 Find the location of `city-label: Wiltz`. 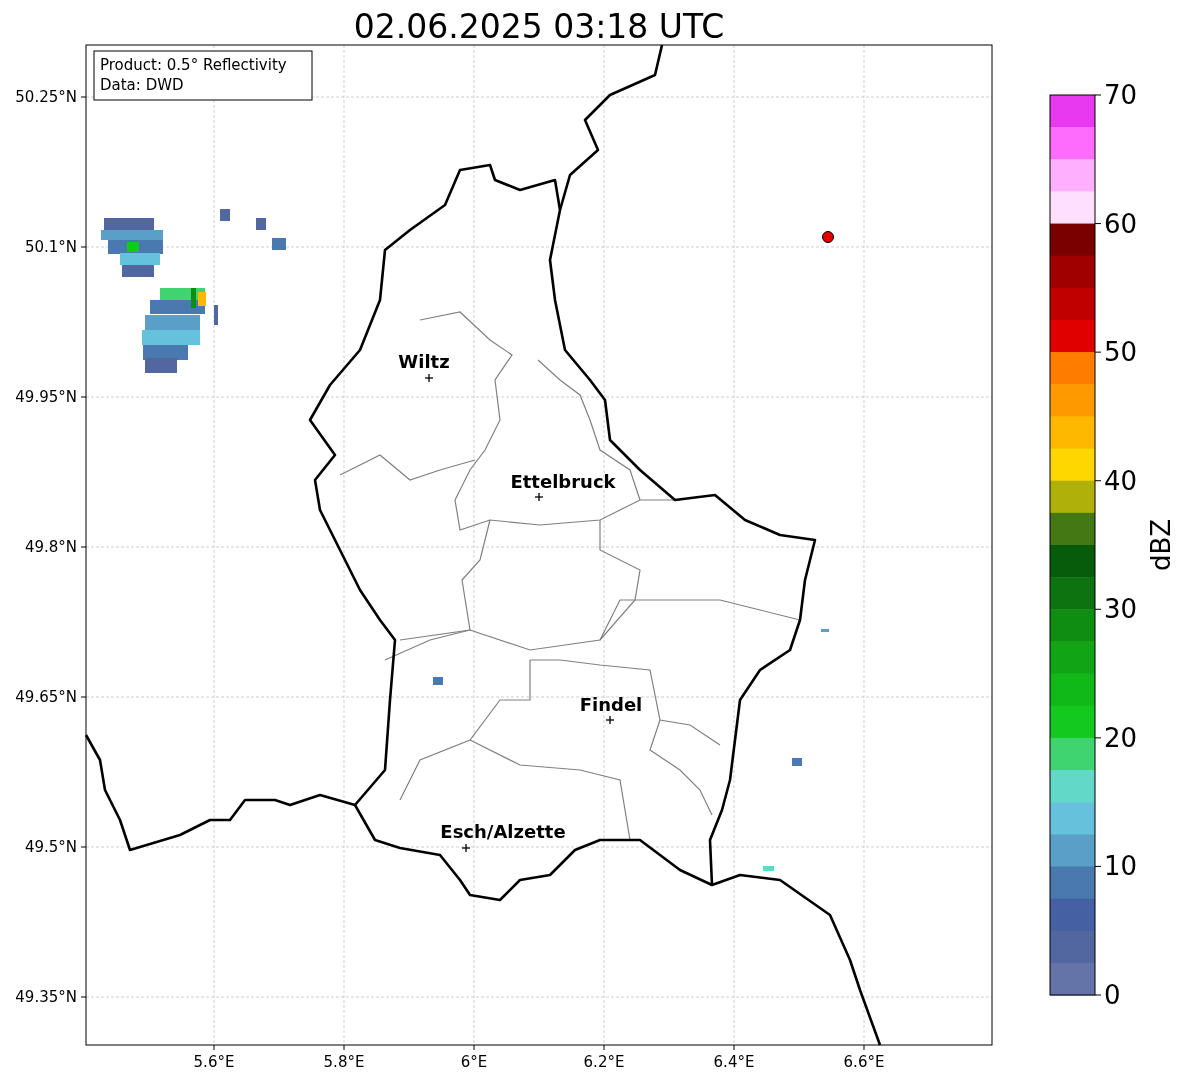

city-label: Wiltz is located at coordinates (424, 361).